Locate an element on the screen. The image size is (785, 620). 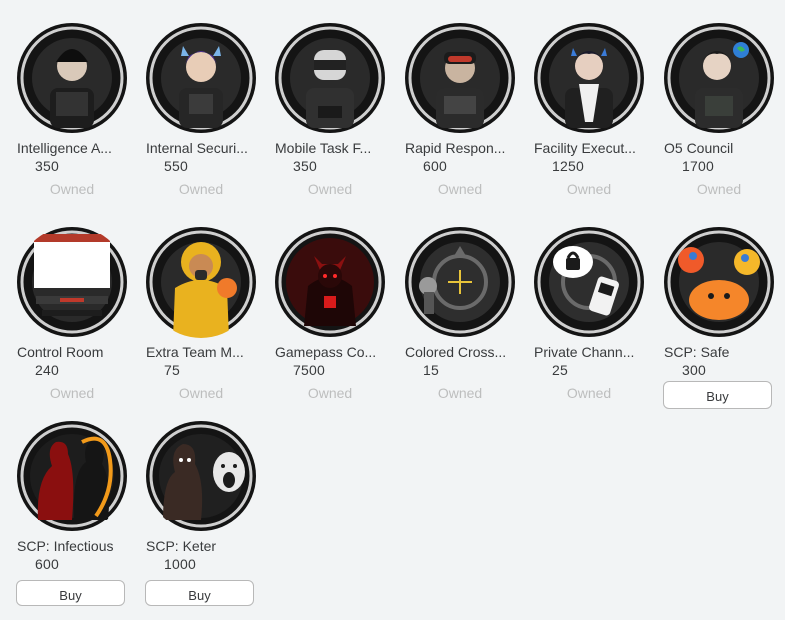
gamepass-price: 25 is located at coordinates (560, 370).